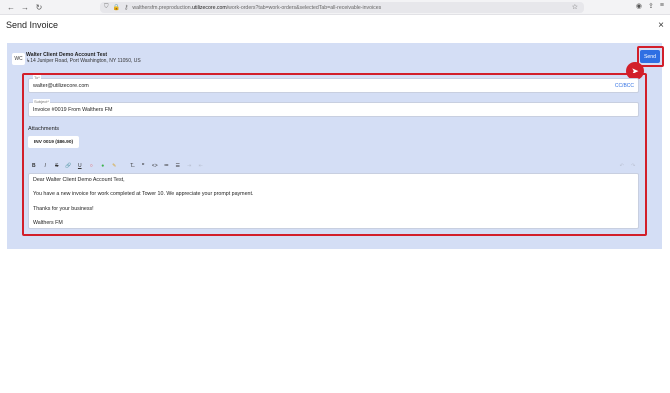 The height and width of the screenshot is (393, 670). I want to click on outdent-icon: ⇤, so click(201, 166).